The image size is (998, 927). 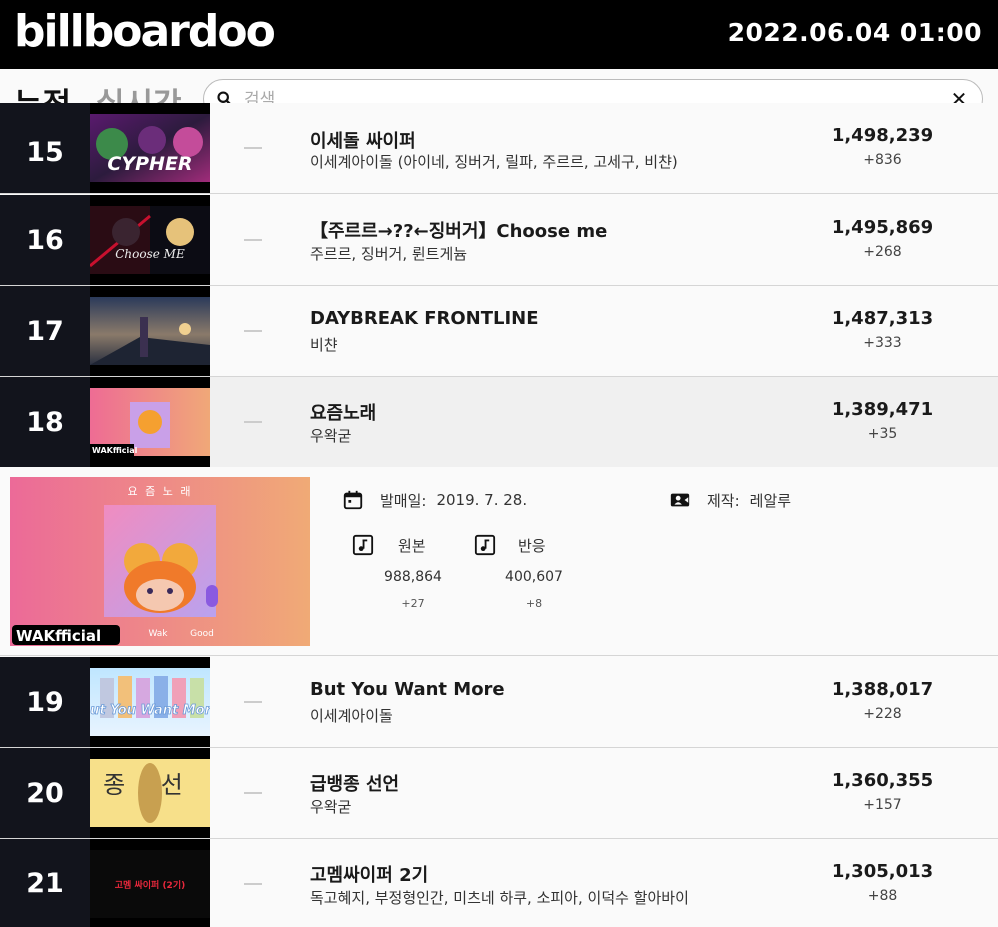 What do you see at coordinates (854, 32) in the screenshot?
I see `chart-datetime: 2022.06.04 01:00` at bounding box center [854, 32].